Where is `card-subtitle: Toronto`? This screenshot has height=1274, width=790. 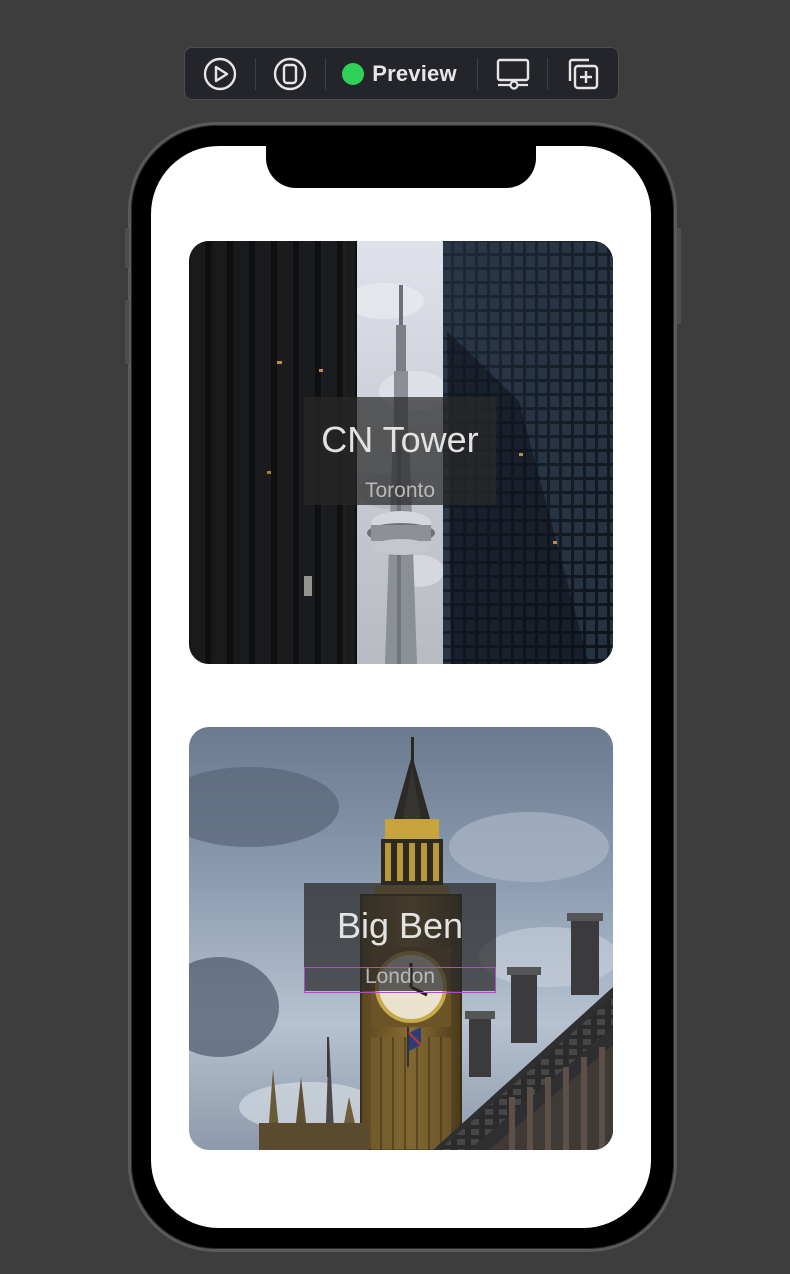 card-subtitle: Toronto is located at coordinates (400, 490).